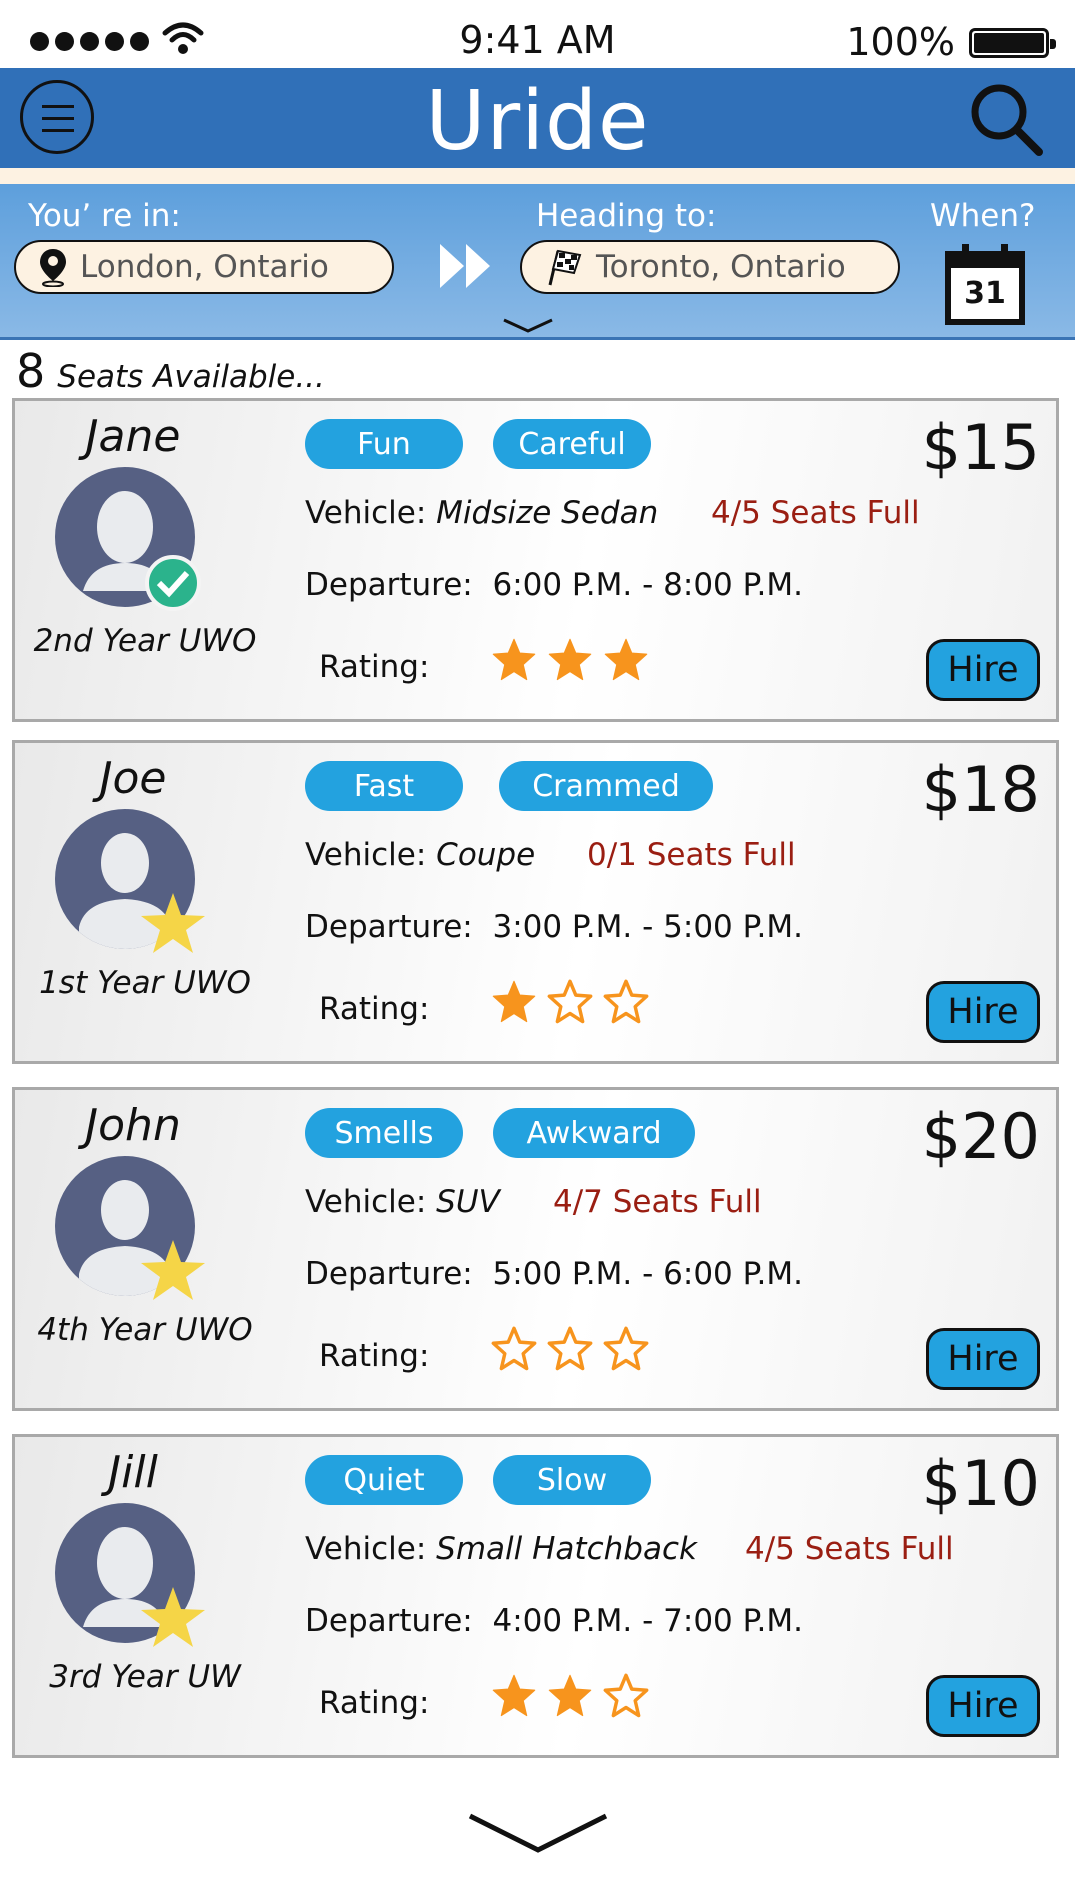 The width and height of the screenshot is (1075, 1898). I want to click on expand-chevron-icon, so click(528, 326).